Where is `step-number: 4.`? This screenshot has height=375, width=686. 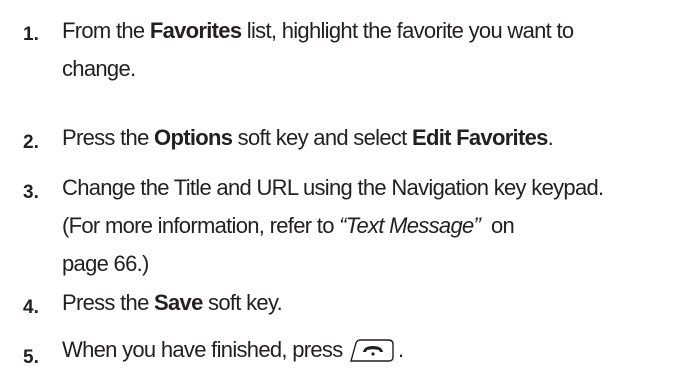
step-number: 4. is located at coordinates (31, 307).